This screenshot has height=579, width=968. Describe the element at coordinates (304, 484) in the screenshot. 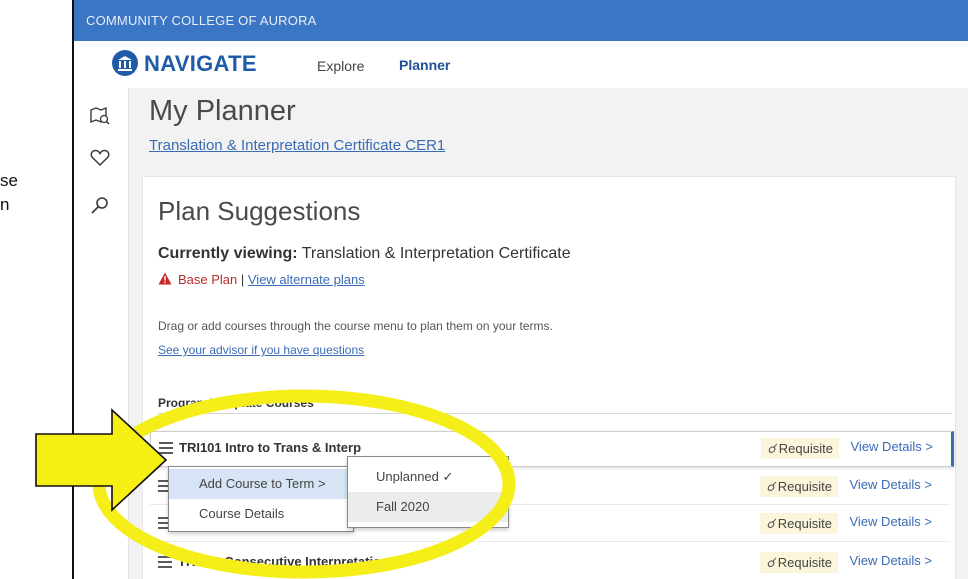

I see `highlight-ellipse` at that location.